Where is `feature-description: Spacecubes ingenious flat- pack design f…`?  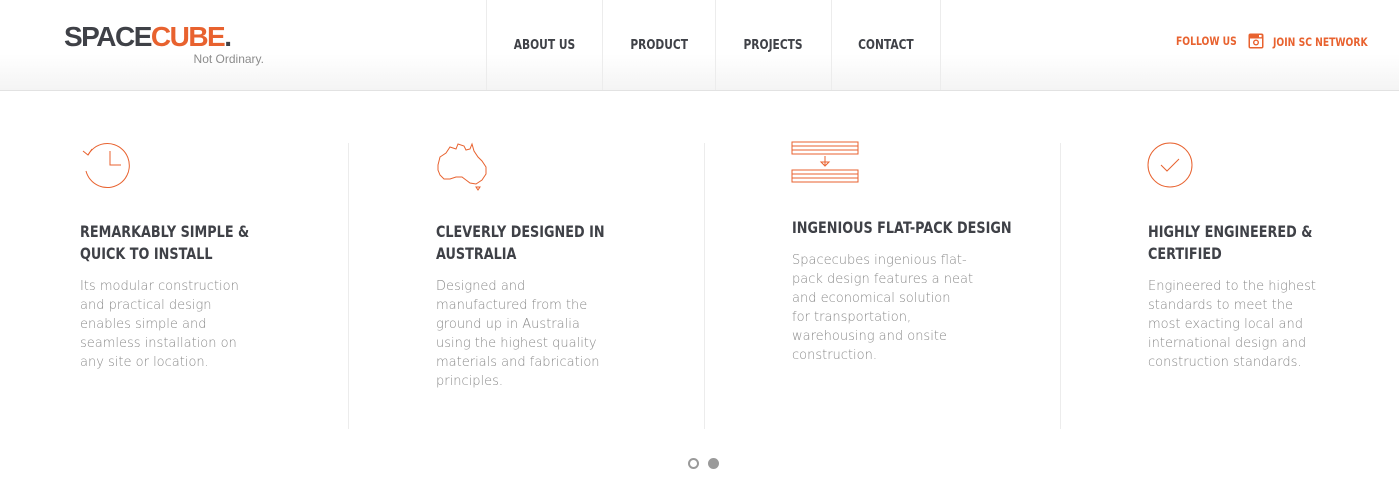
feature-description: Spacecubes ingenious flat- pack design f… is located at coordinates (887, 308).